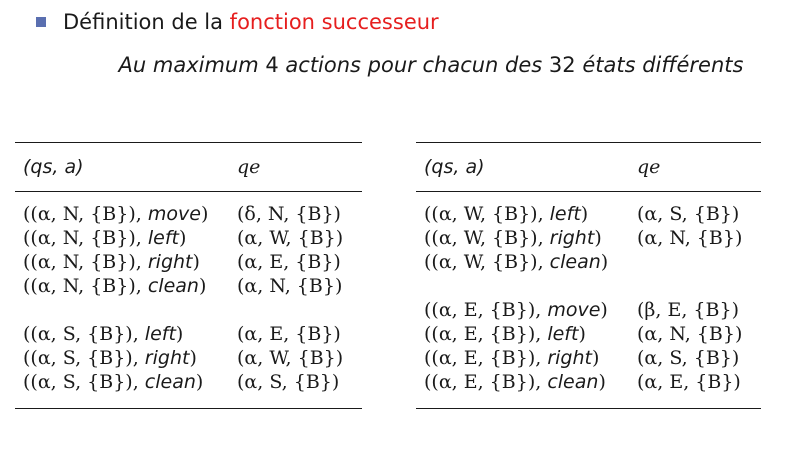 This screenshot has height=456, width=792. What do you see at coordinates (334, 22) in the screenshot?
I see `heading-highlight: fonction successeur` at bounding box center [334, 22].